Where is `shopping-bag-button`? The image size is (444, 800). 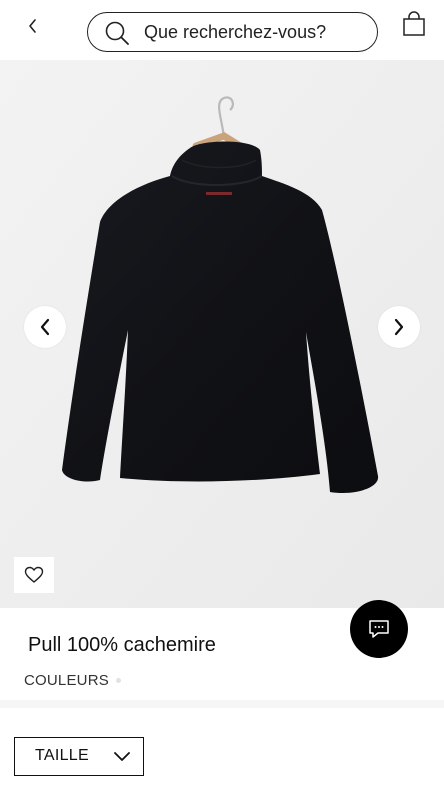 shopping-bag-button is located at coordinates (414, 24).